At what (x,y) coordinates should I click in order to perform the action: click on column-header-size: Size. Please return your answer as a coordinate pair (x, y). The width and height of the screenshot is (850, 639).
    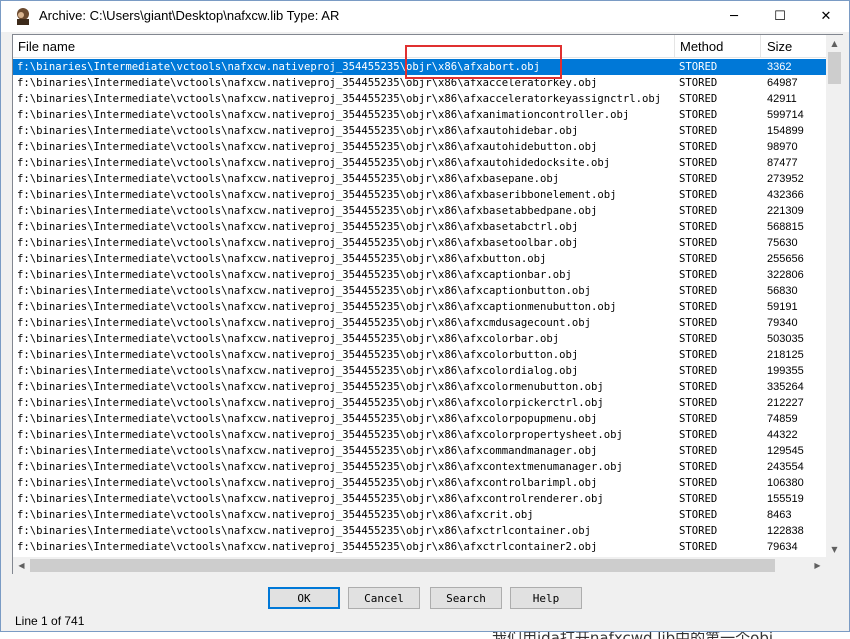
    Looking at the image, I should click on (793, 46).